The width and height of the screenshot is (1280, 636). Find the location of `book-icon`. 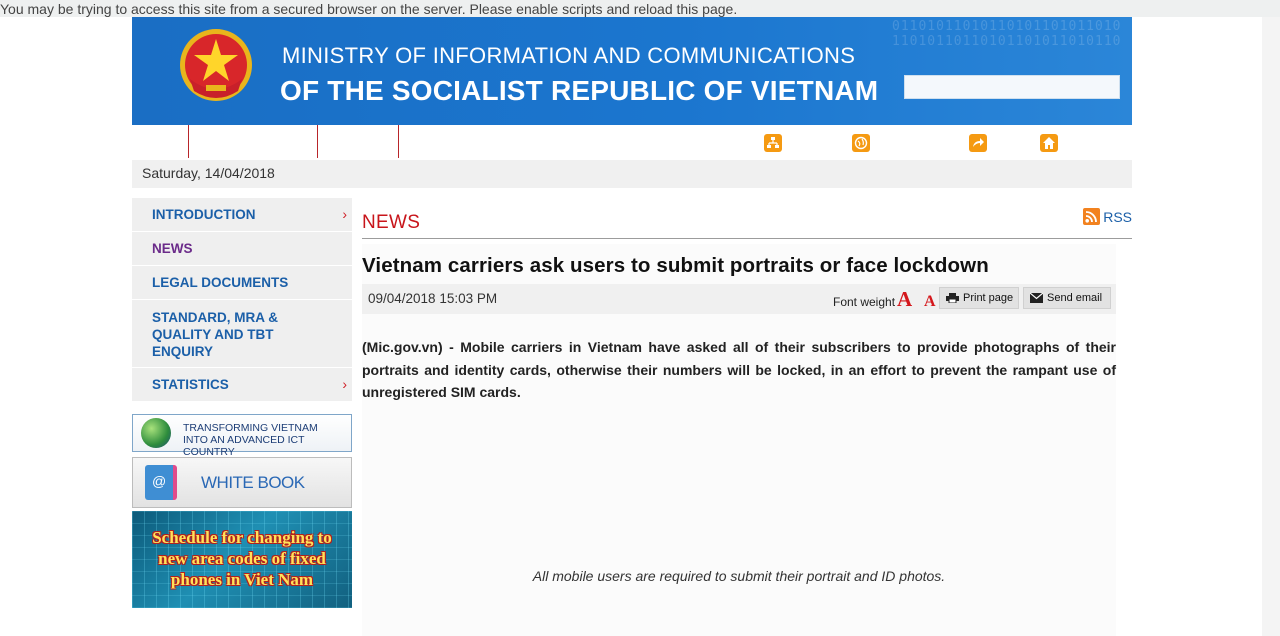

book-icon is located at coordinates (161, 482).